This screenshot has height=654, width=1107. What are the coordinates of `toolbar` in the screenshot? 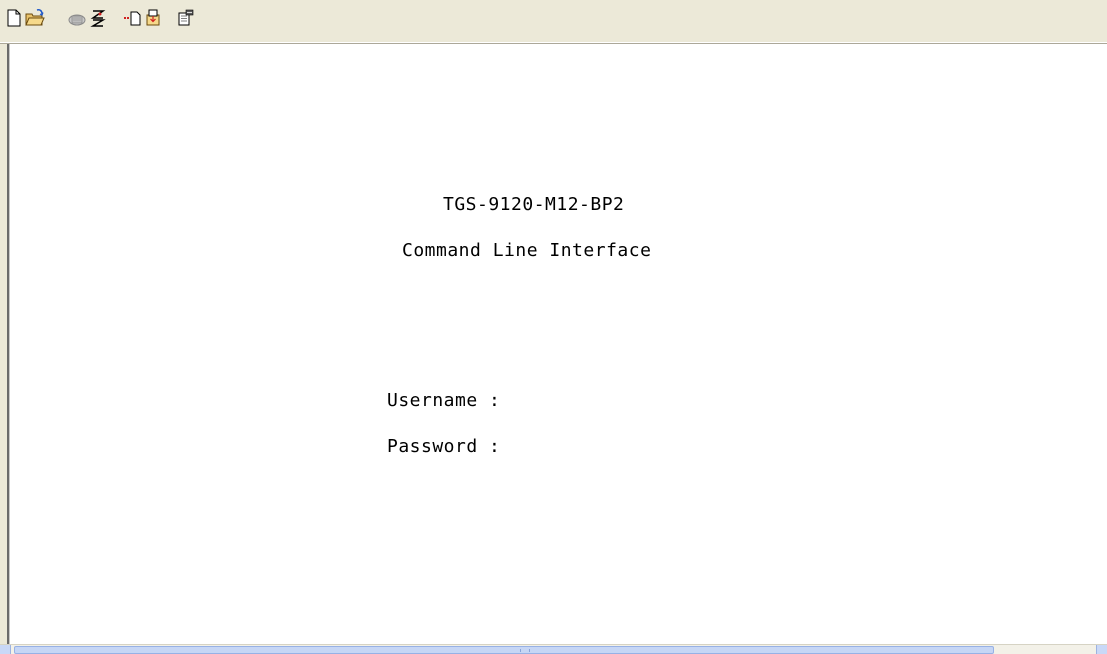 It's located at (553, 22).